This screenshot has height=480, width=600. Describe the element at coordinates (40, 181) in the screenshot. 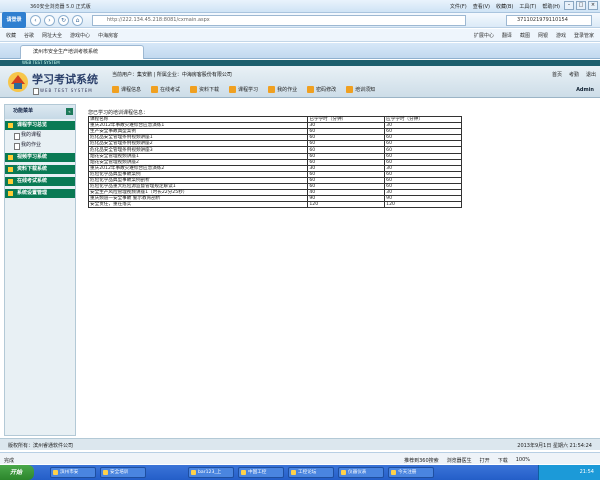

I see `sidebar-section-exam: 在线考试系统` at that location.